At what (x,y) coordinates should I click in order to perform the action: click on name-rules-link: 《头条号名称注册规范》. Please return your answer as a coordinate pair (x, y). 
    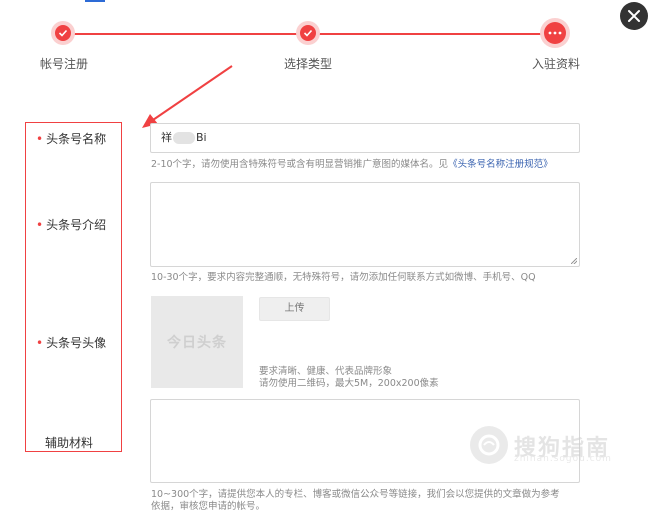
    Looking at the image, I should click on (500, 164).